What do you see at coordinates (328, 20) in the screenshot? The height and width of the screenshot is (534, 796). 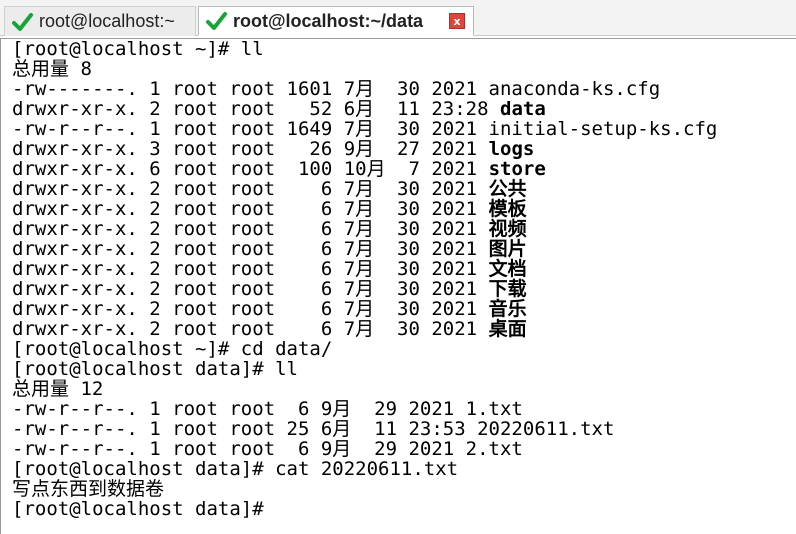 I see `tab-label: root@localhost:~/data` at bounding box center [328, 20].